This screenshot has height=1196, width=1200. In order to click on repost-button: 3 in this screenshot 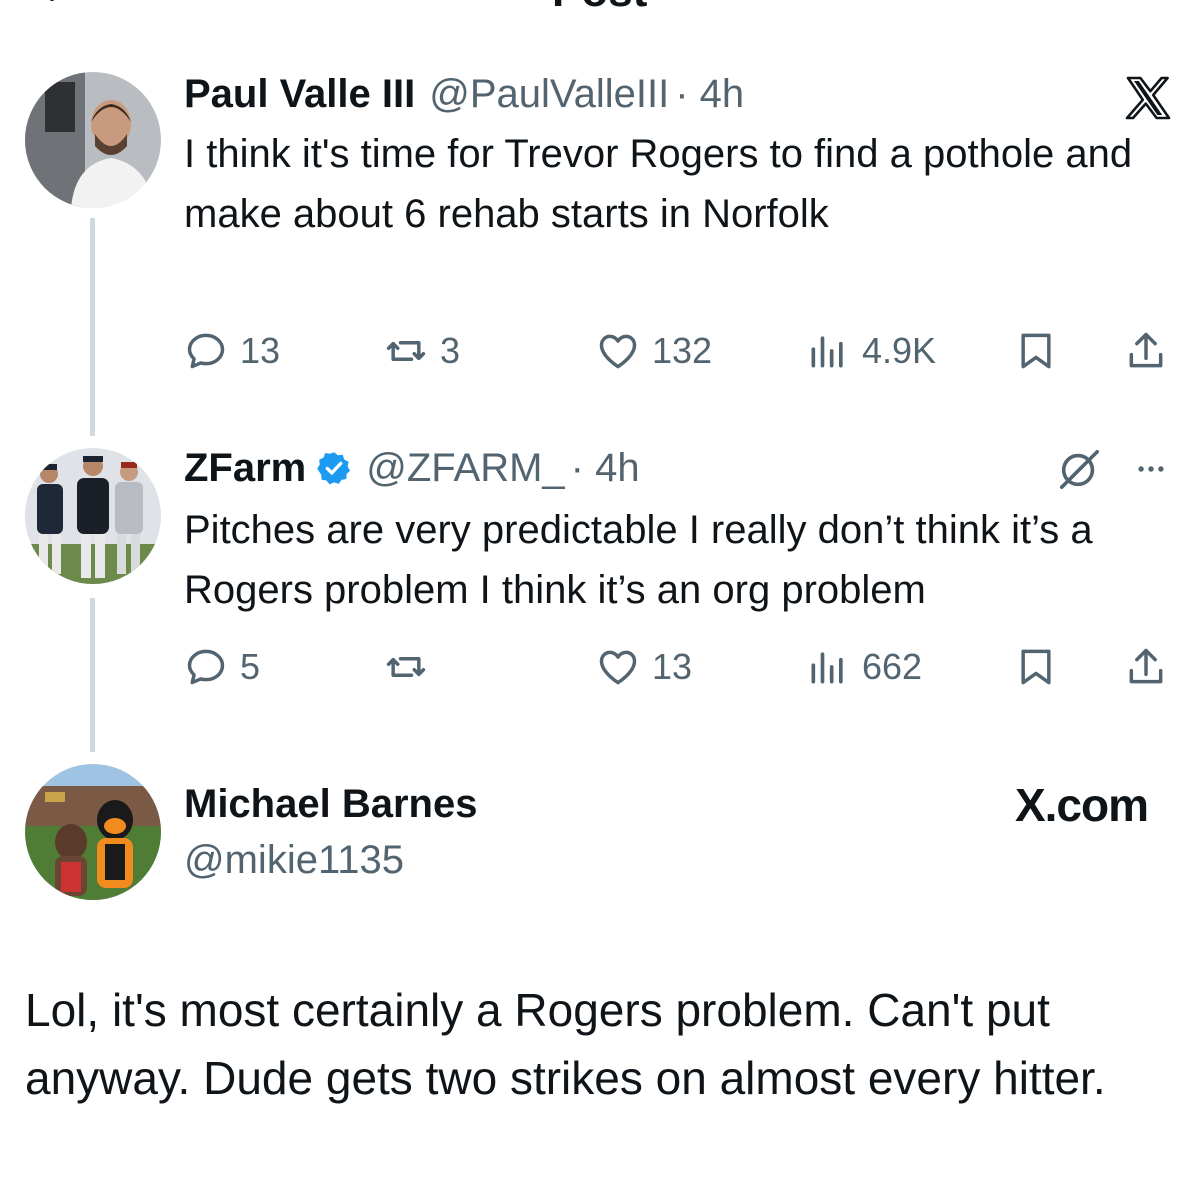, I will do `click(422, 351)`.